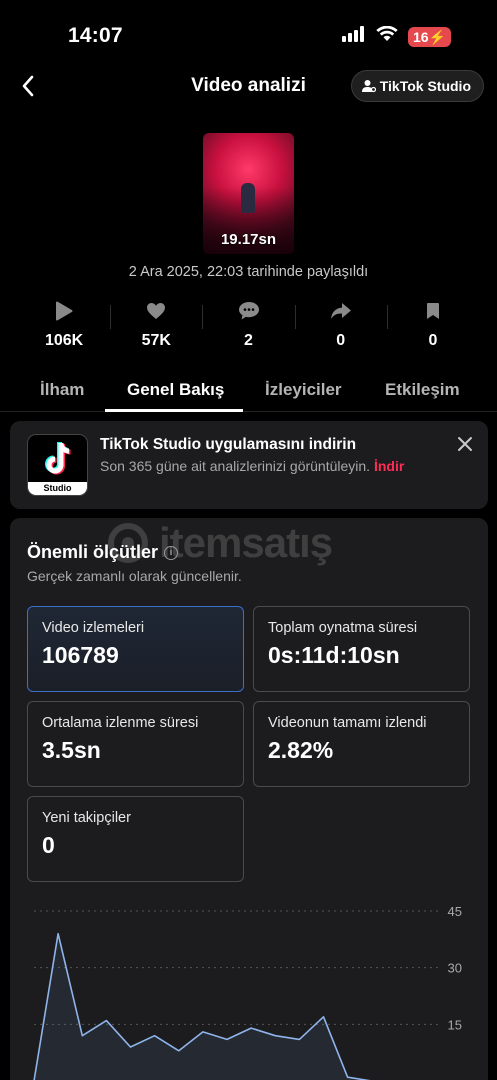  I want to click on tab-etkilesim: Etkileşim, so click(422, 390).